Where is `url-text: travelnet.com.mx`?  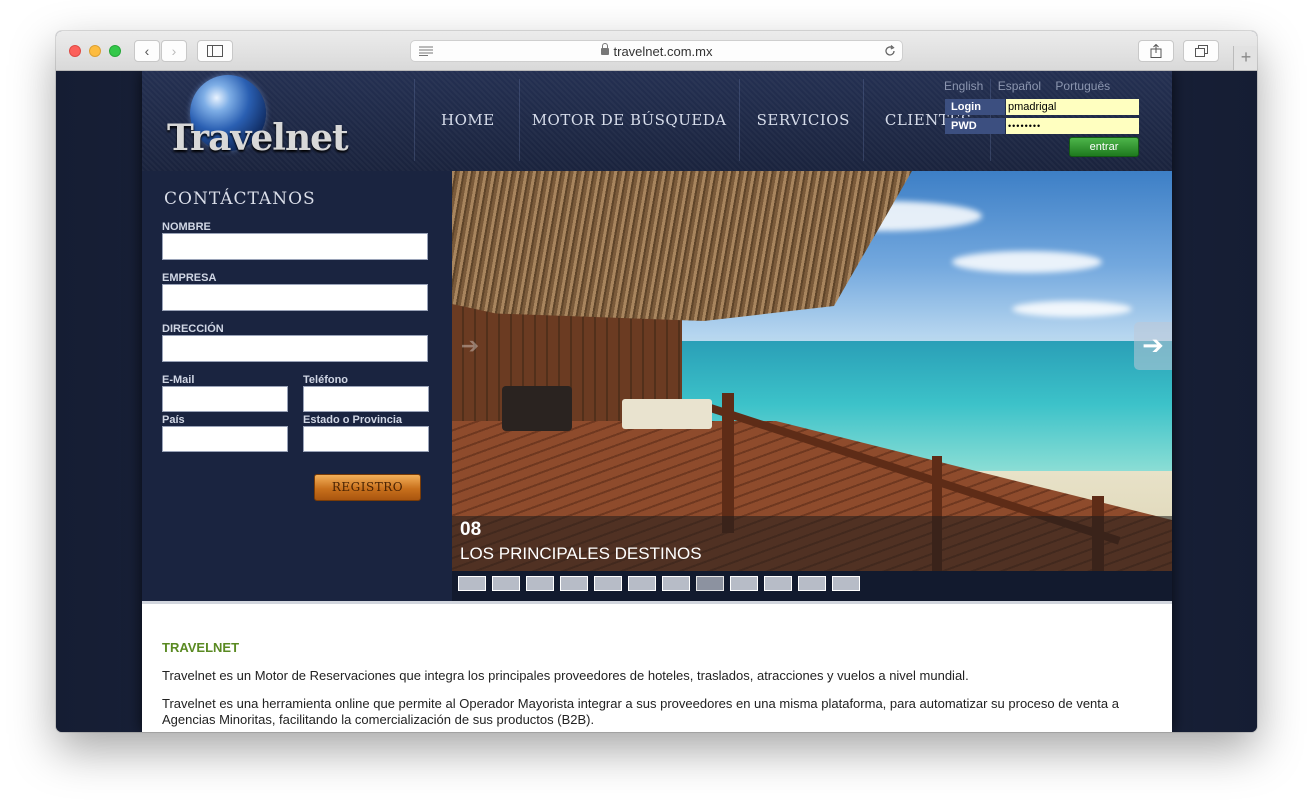
url-text: travelnet.com.mx is located at coordinates (663, 51).